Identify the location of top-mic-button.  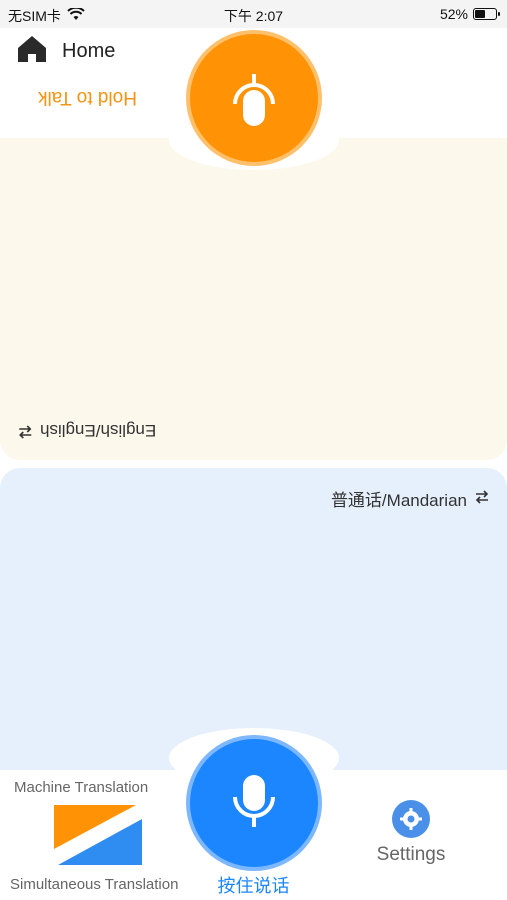
(254, 98).